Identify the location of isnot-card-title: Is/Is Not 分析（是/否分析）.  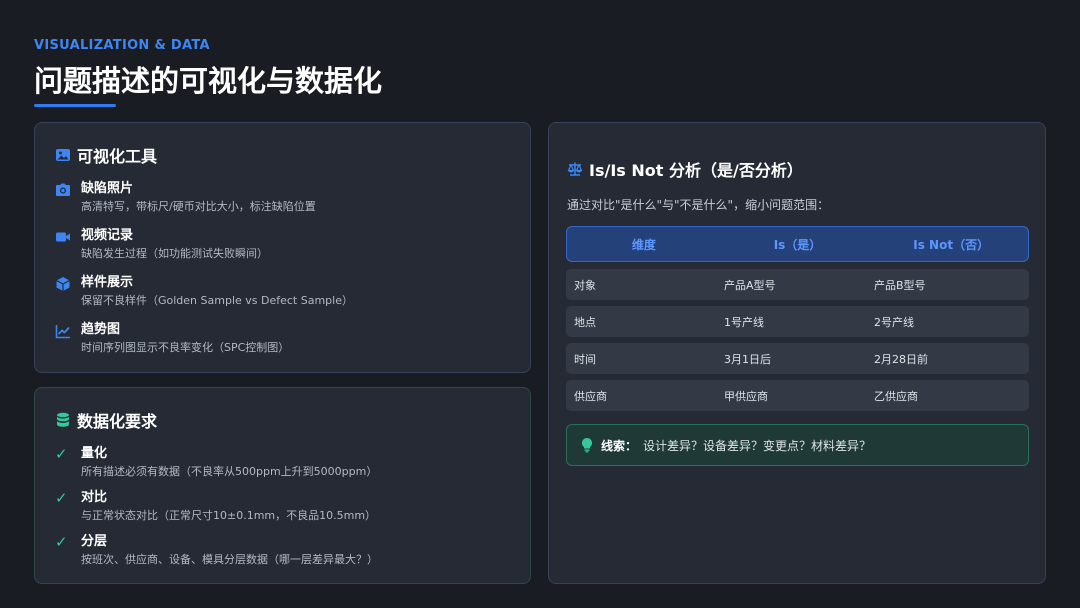
(696, 170).